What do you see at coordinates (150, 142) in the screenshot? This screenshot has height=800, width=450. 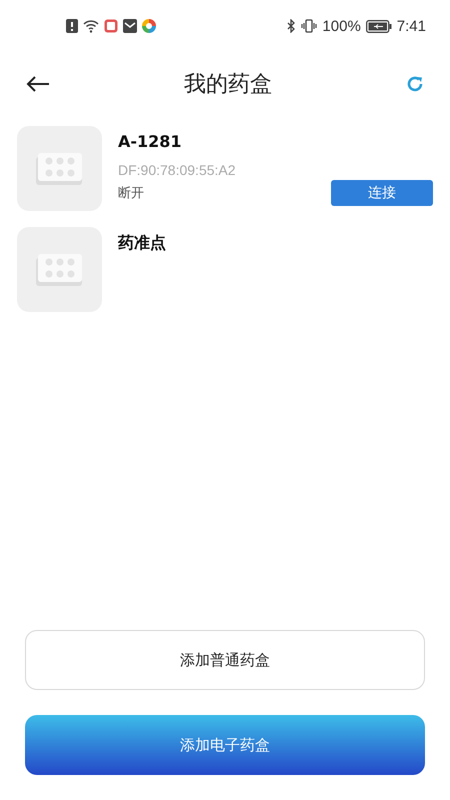 I see `device-name: A-1281` at bounding box center [150, 142].